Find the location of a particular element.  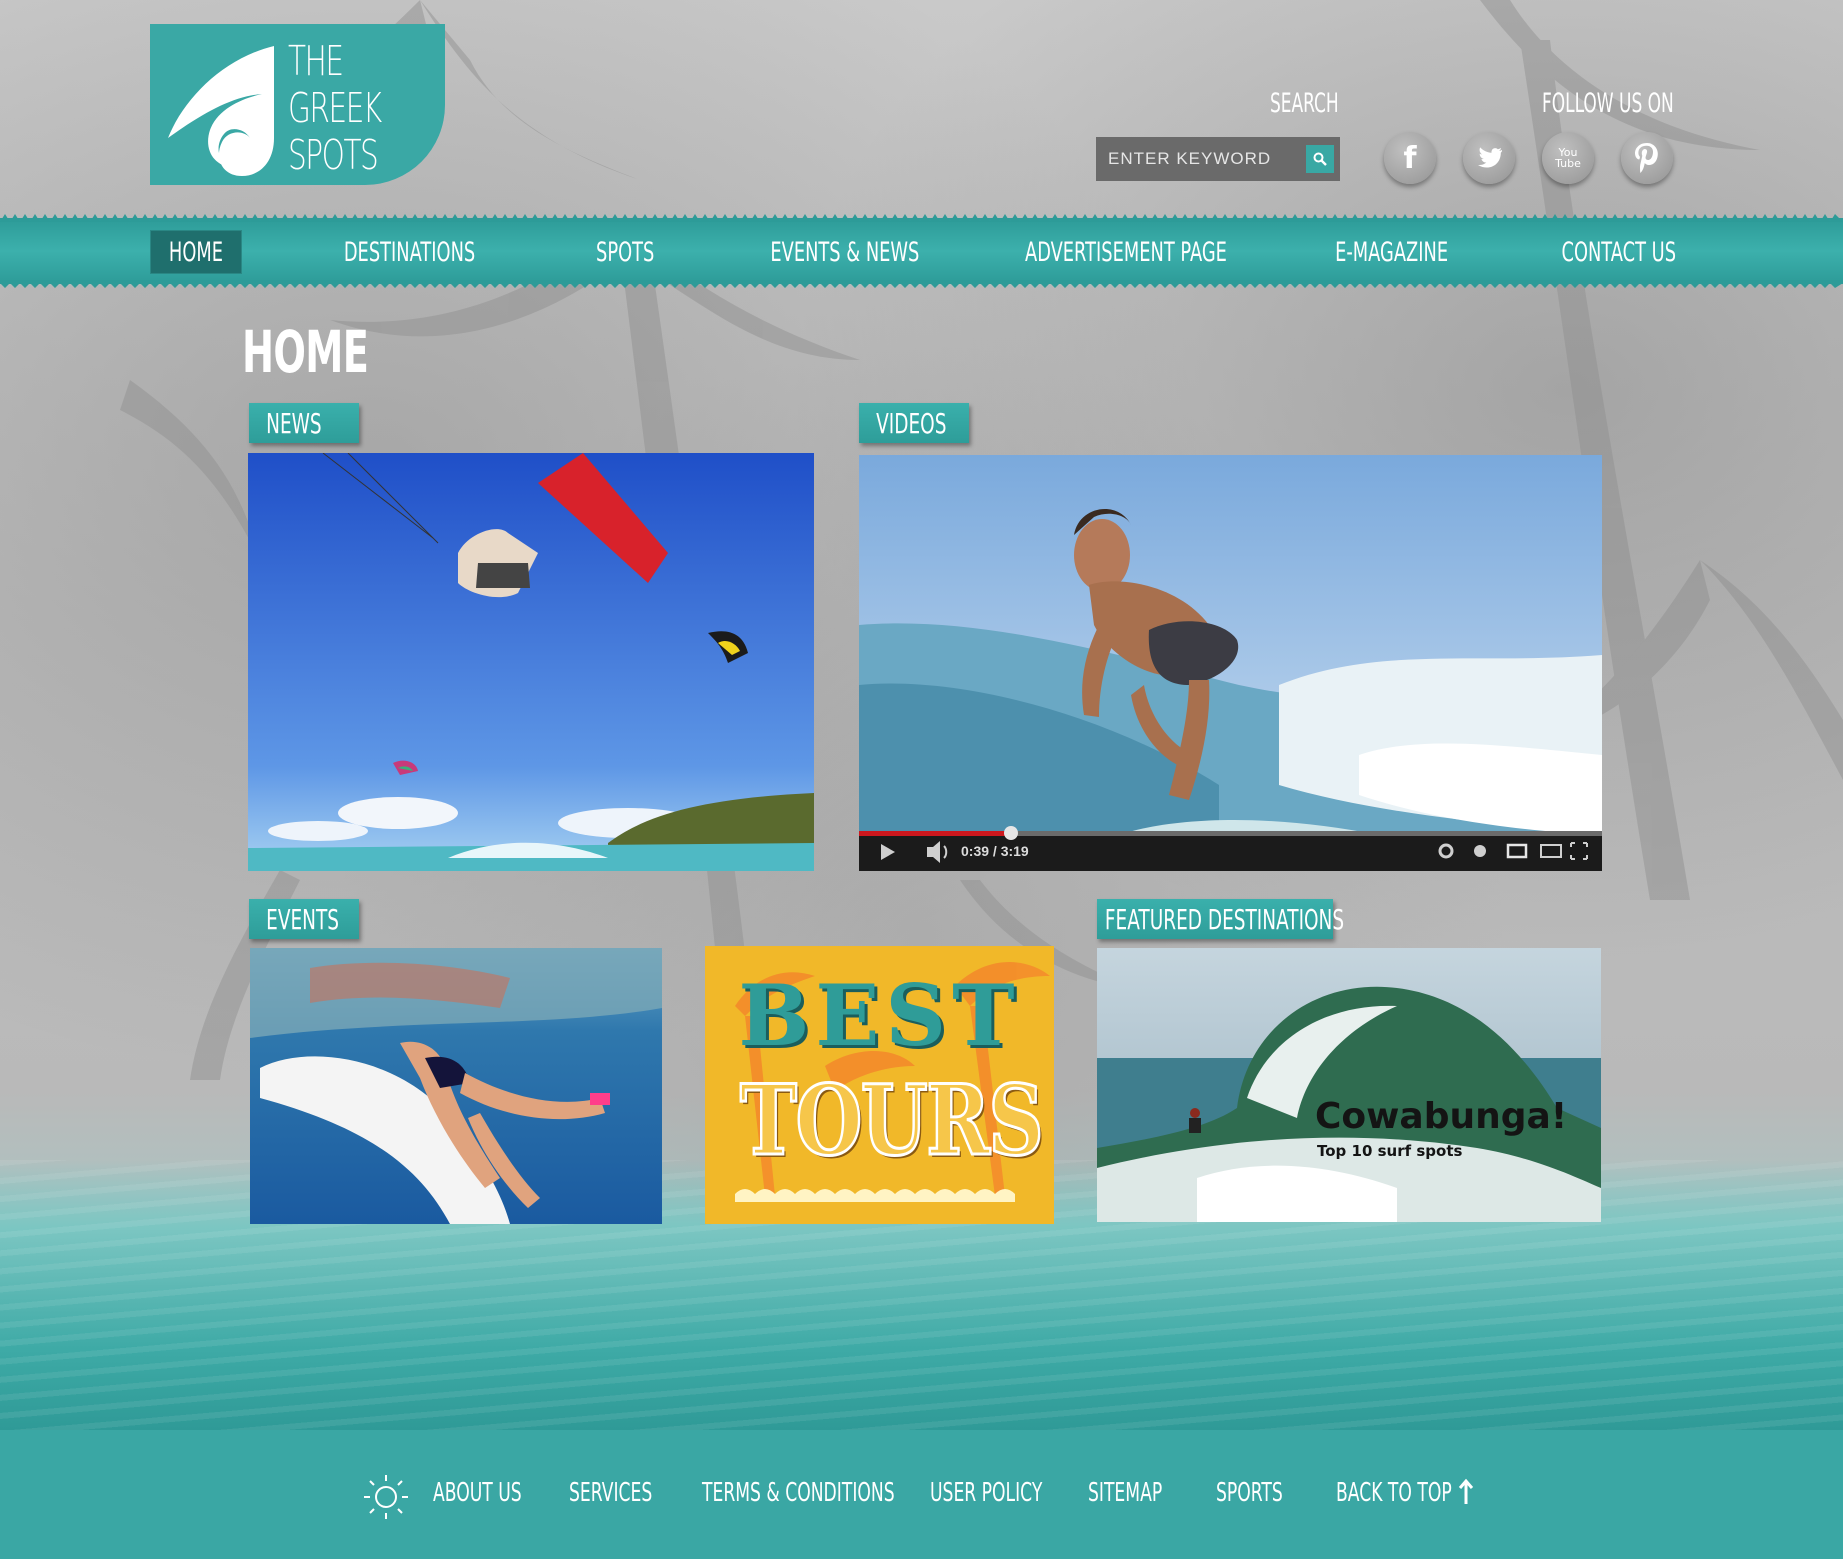

pinterest-icon is located at coordinates (1646, 158).